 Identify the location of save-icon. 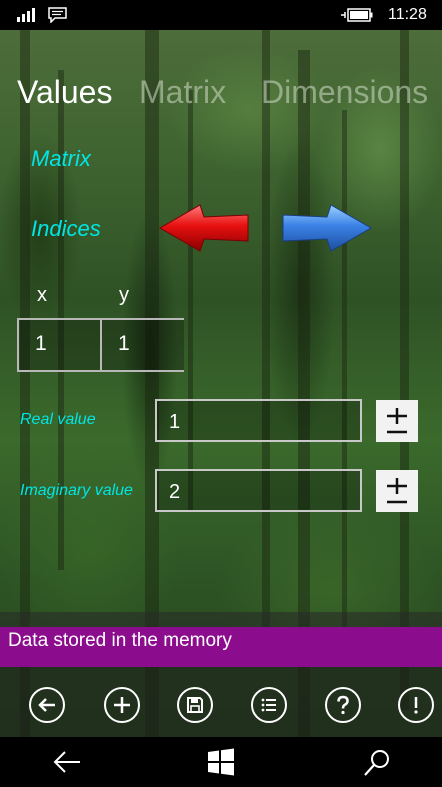
(195, 705).